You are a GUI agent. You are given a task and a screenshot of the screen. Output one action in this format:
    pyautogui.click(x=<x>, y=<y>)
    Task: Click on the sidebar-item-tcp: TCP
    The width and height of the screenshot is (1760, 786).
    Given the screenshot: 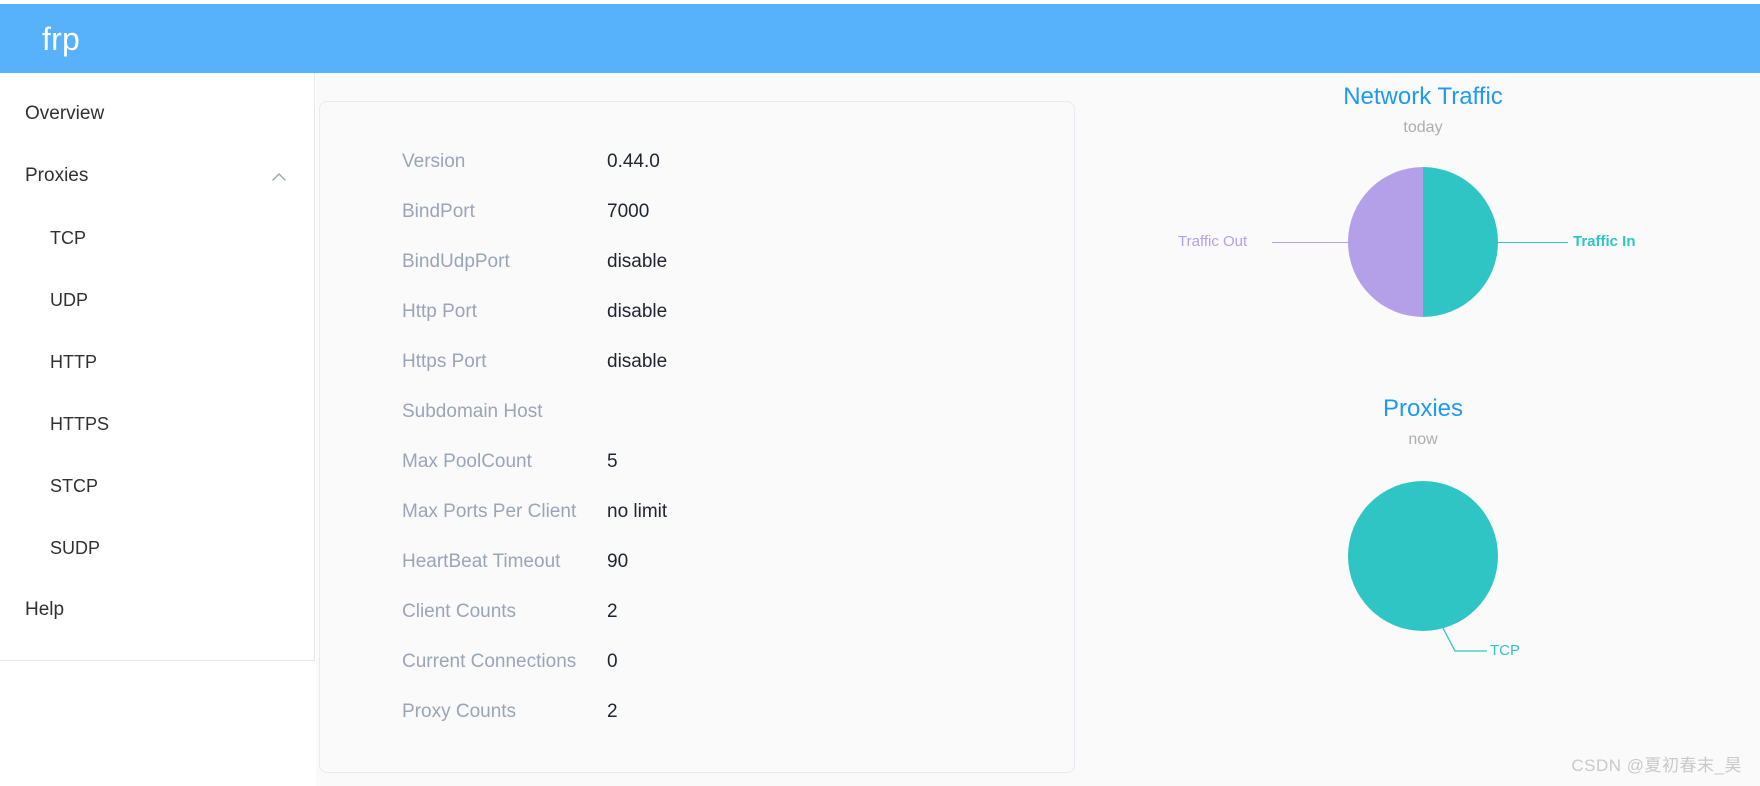 What is the action you would take?
    pyautogui.click(x=157, y=238)
    